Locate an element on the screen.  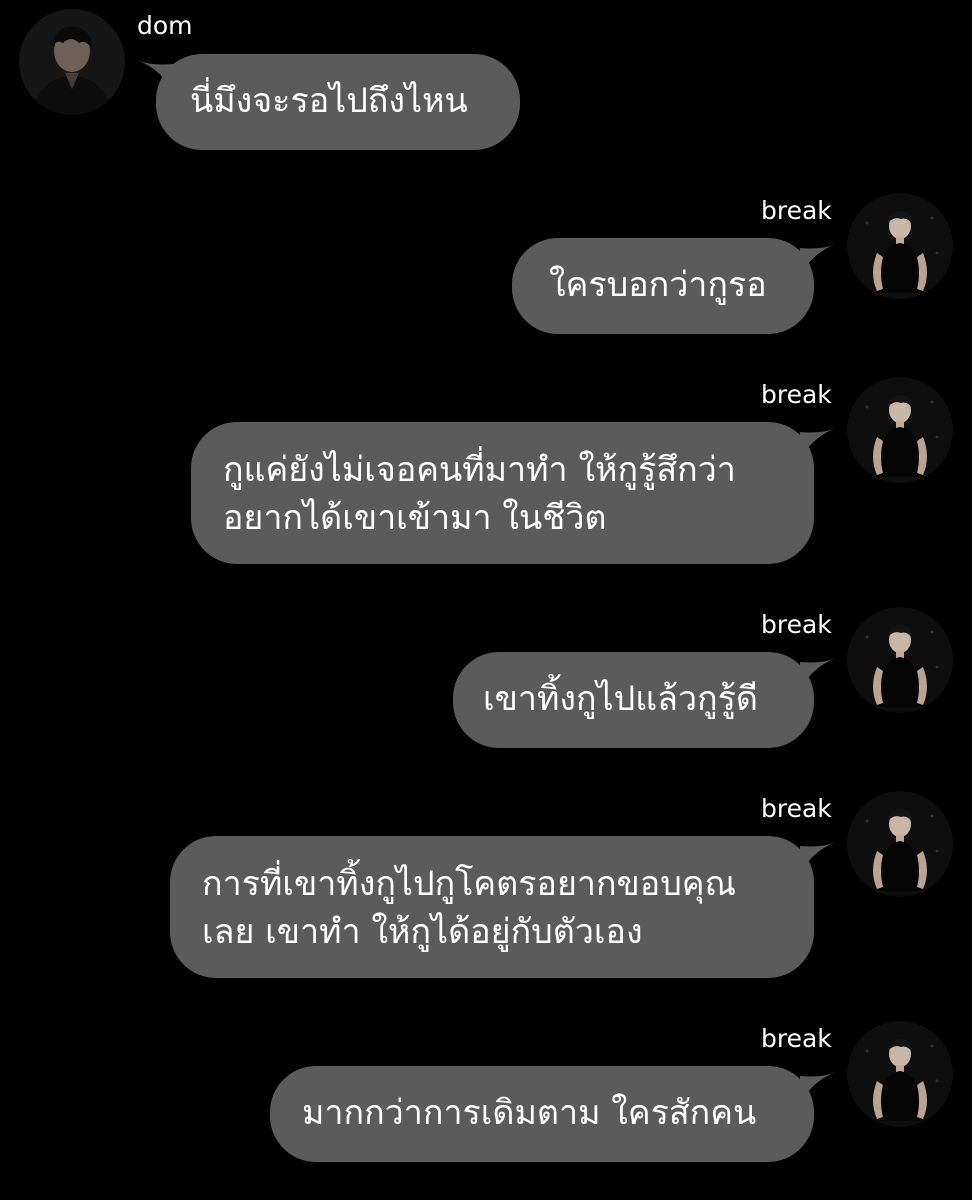
message-bubble: ใครบอกว่ากูรอ is located at coordinates (663, 286).